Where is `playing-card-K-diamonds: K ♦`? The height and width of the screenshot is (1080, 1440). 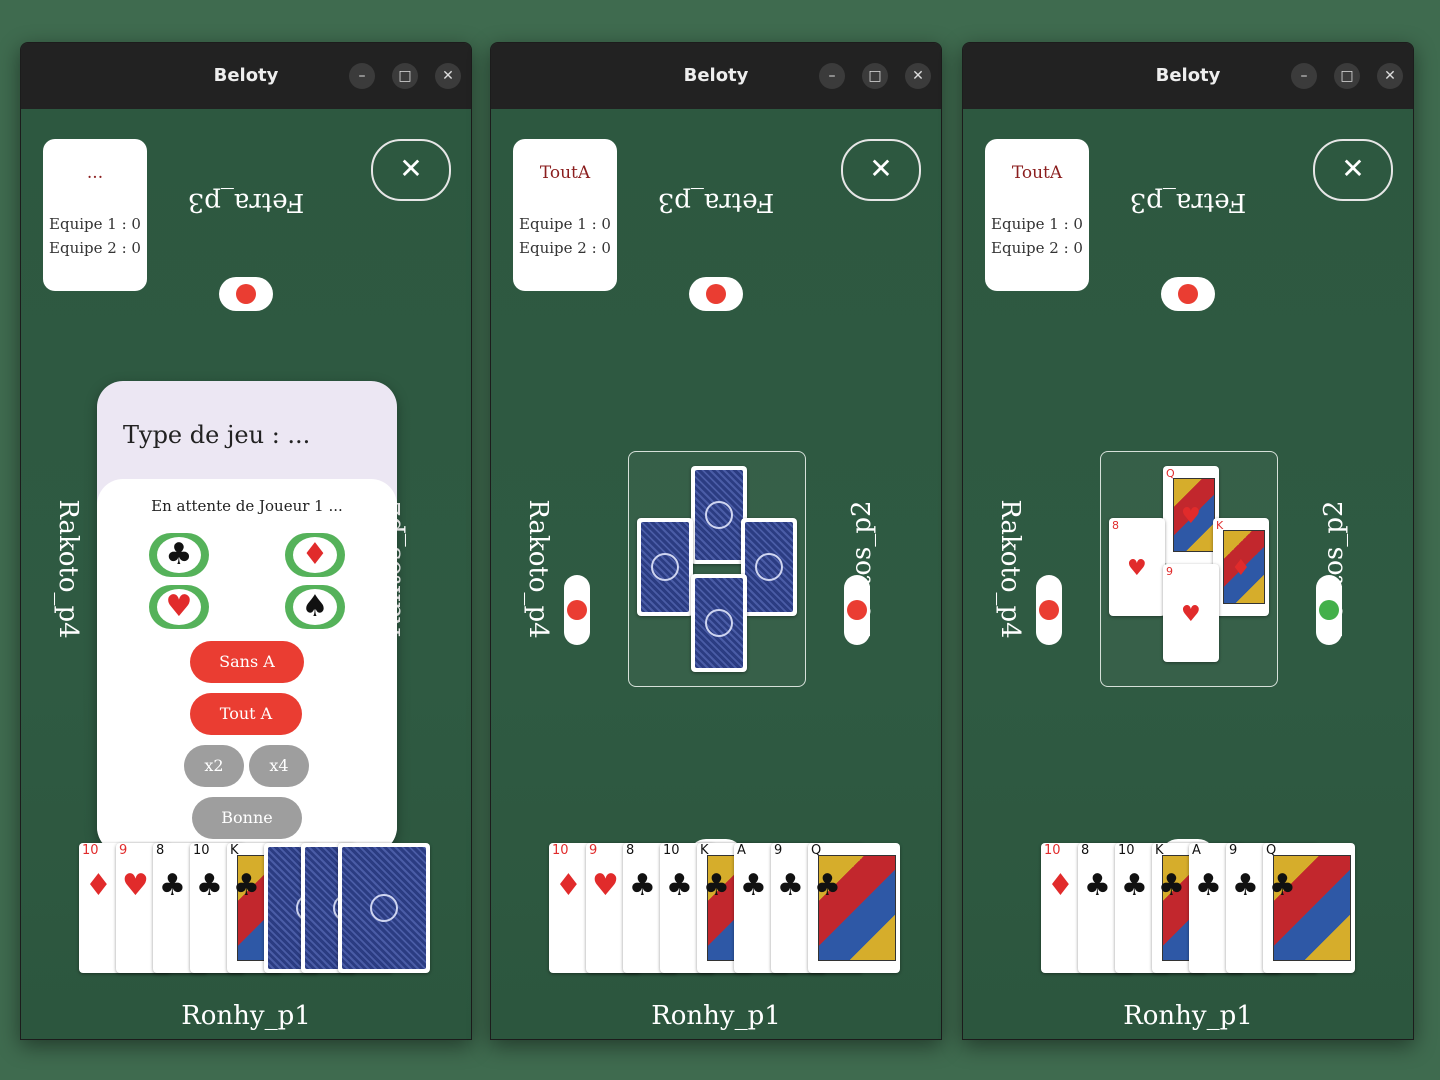 playing-card-K-diamonds: K ♦ is located at coordinates (1241, 567).